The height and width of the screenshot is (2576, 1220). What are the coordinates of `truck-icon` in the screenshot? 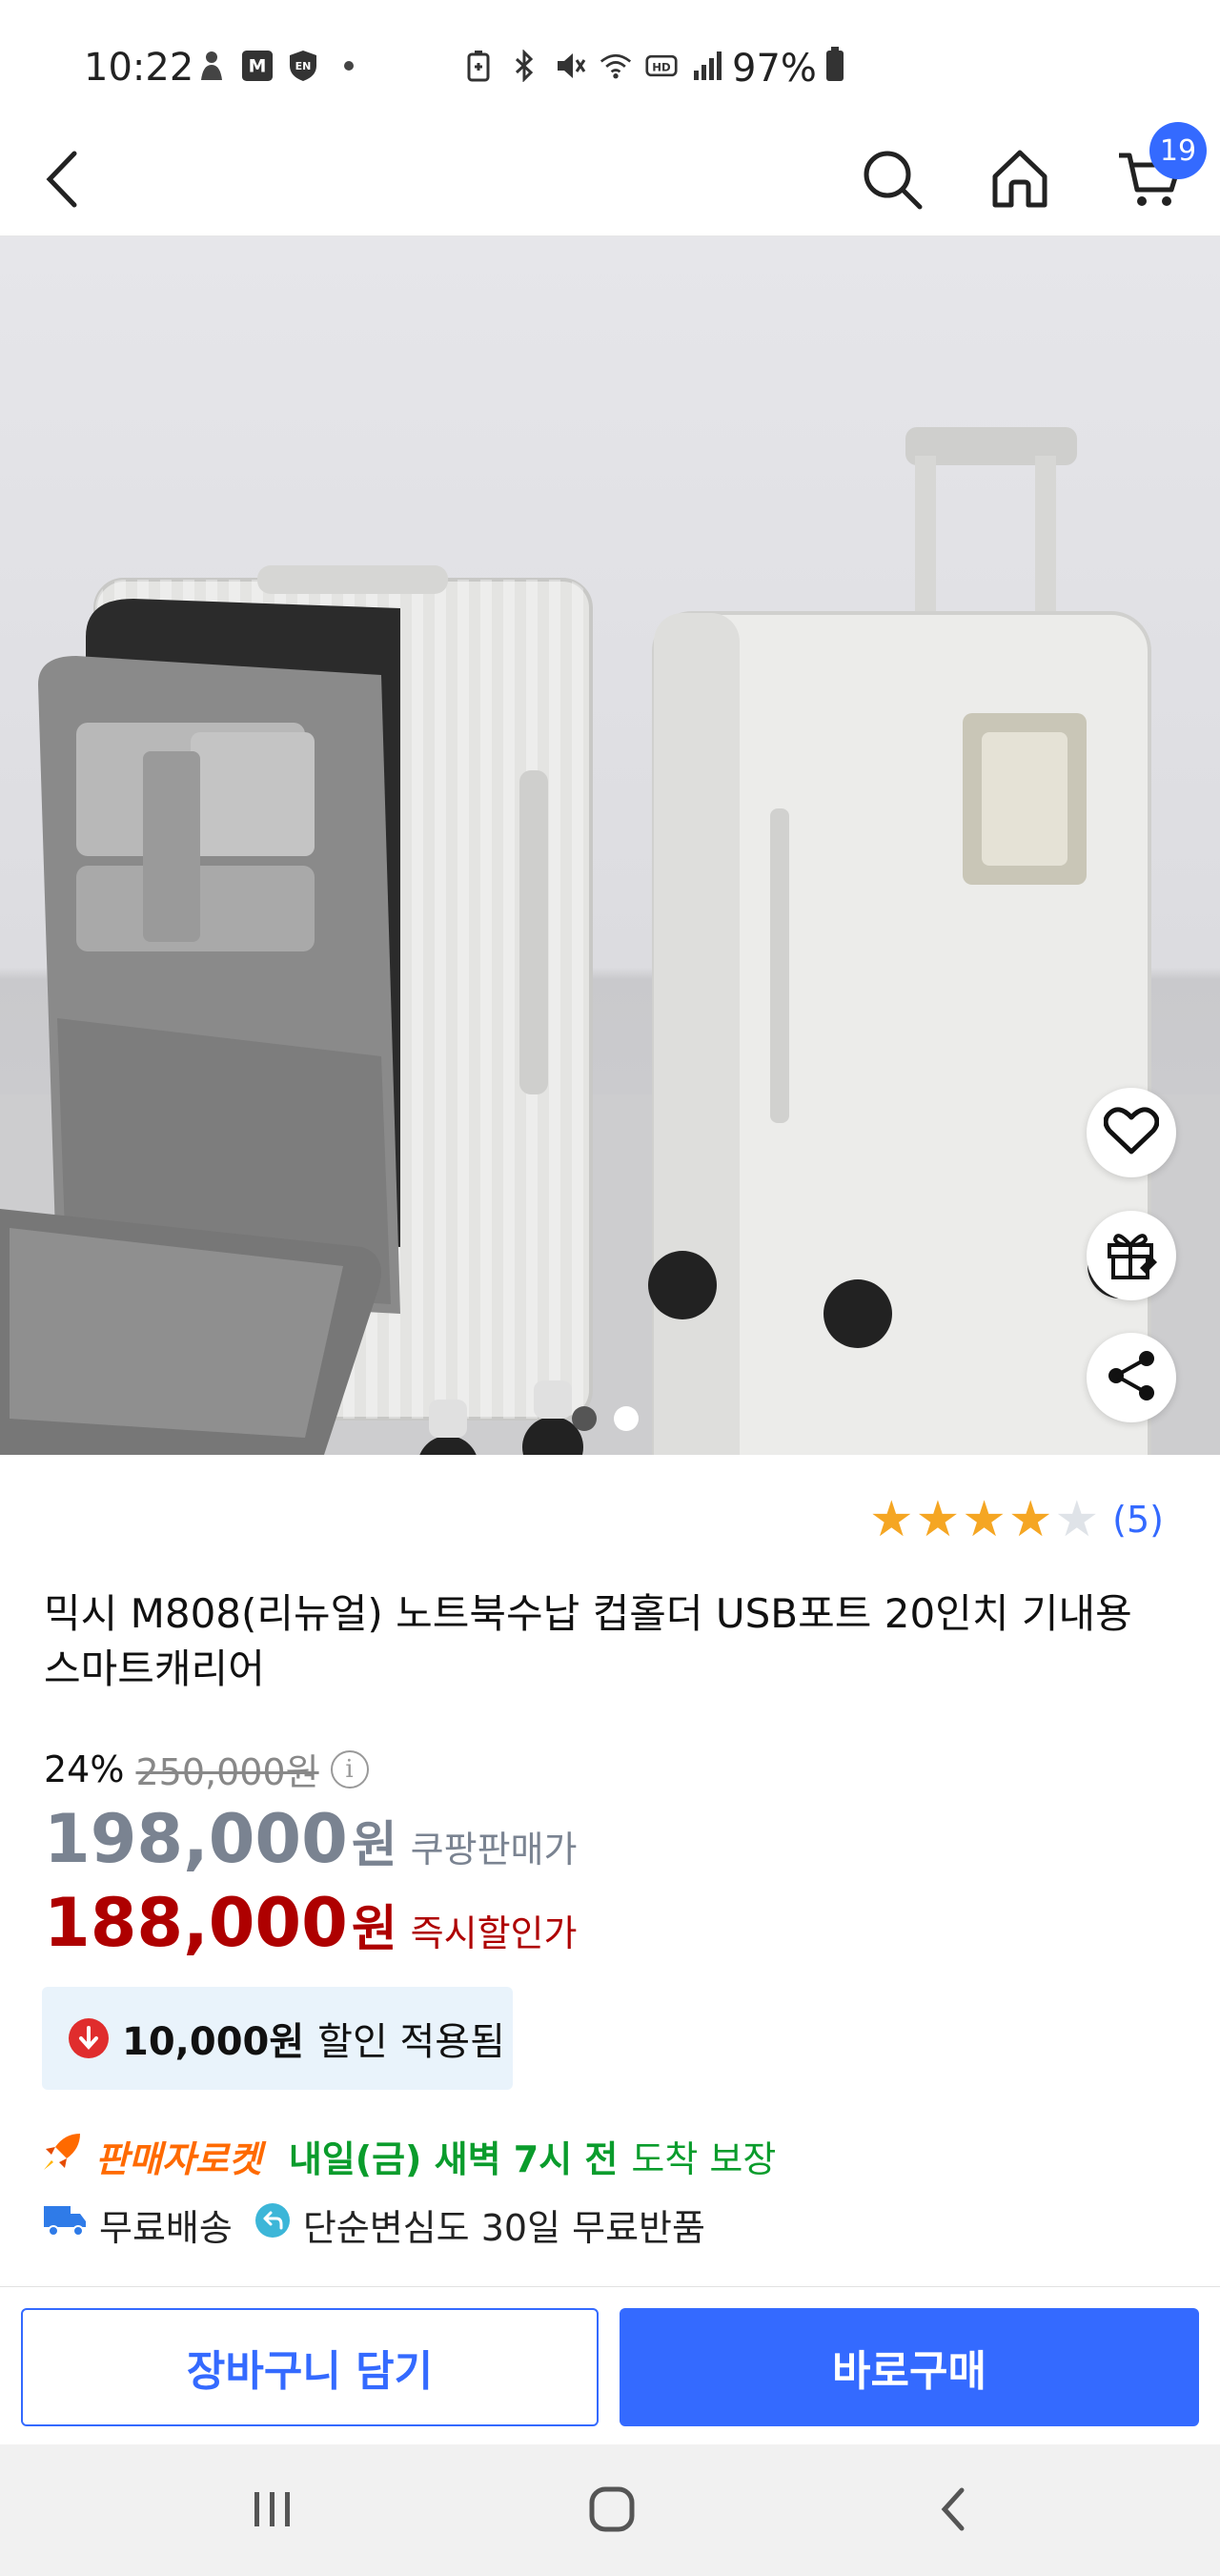 It's located at (65, 2224).